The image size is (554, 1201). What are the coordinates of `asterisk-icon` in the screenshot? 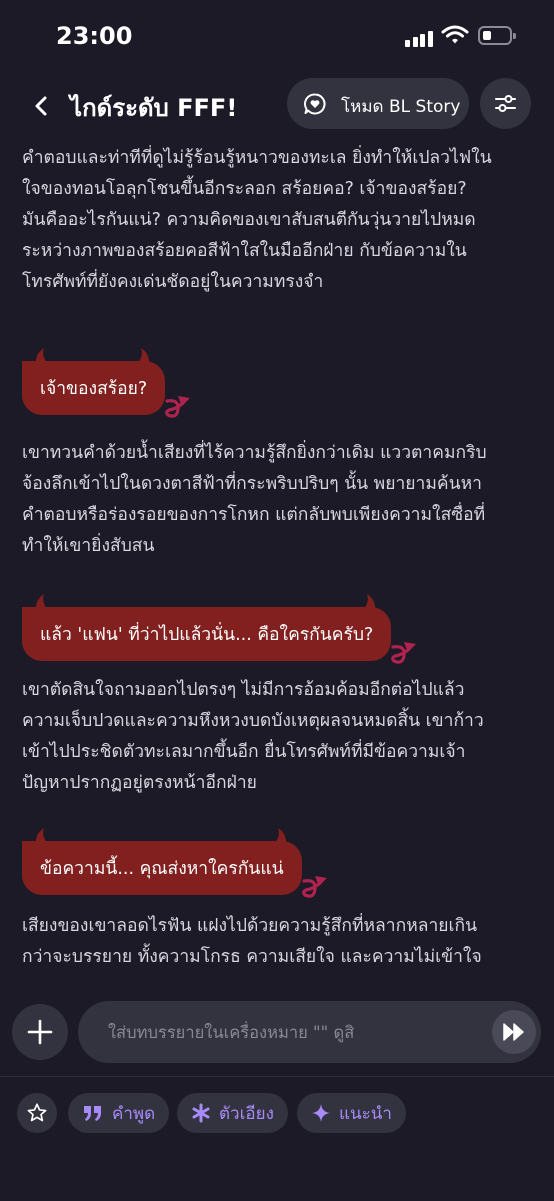 It's located at (201, 1113).